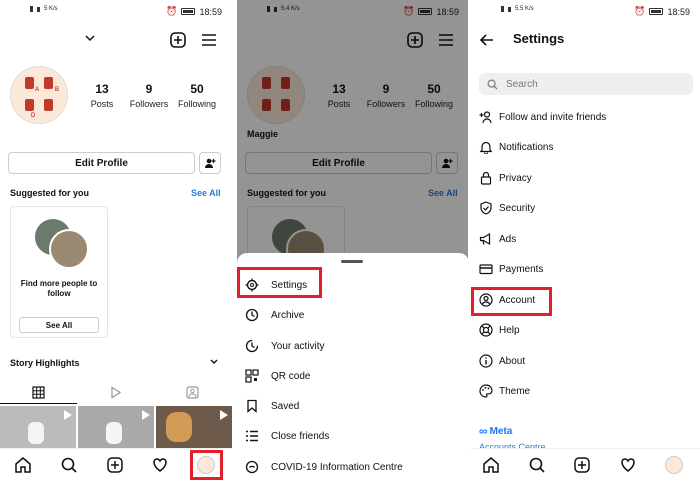 The width and height of the screenshot is (700, 480). Describe the element at coordinates (206, 193) in the screenshot. I see `see-all-link: See All` at that location.